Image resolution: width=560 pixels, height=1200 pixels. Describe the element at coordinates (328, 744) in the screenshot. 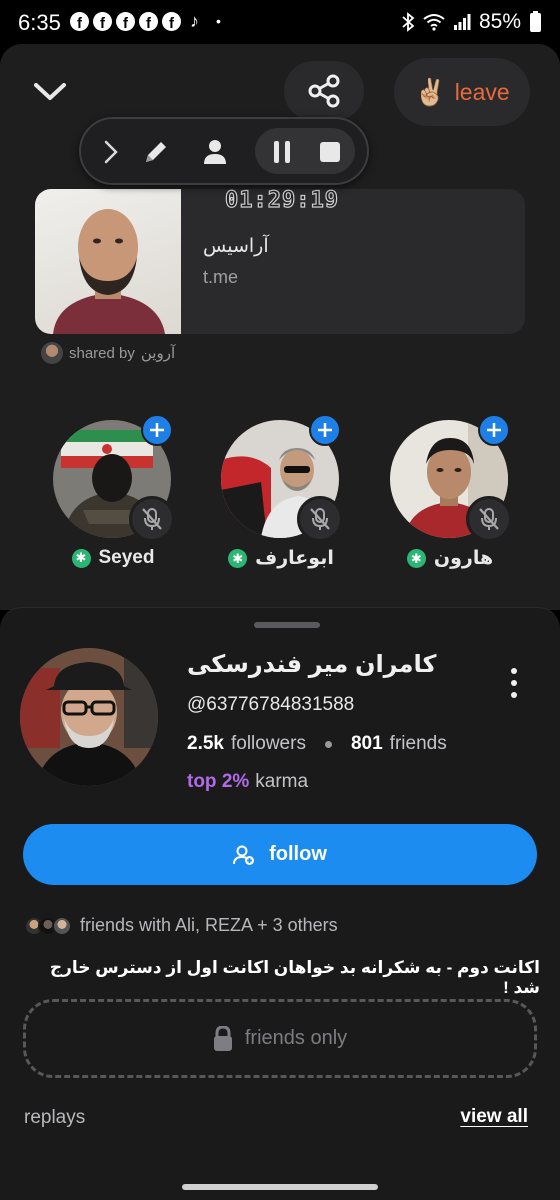

I see `stats-separator` at that location.